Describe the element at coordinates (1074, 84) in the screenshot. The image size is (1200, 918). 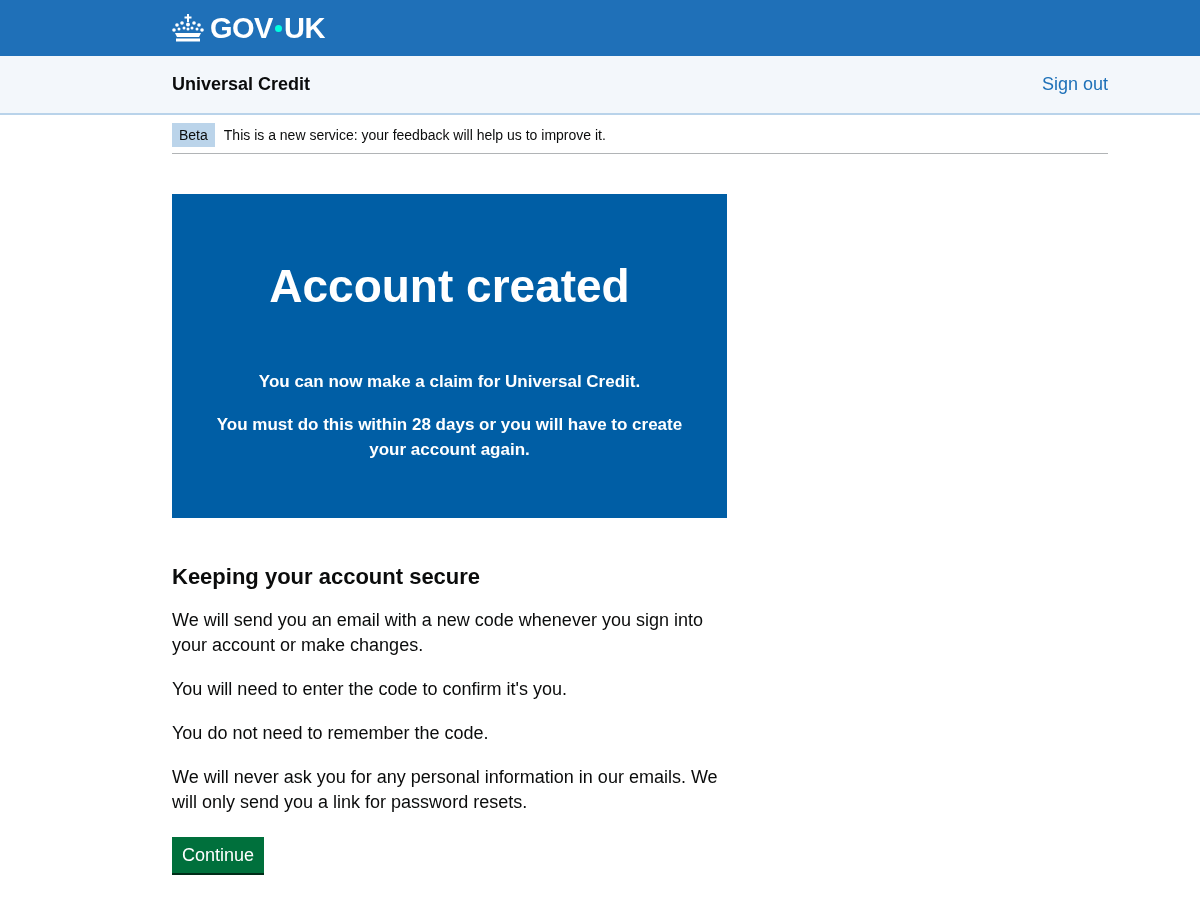
I see `sign-out-link: Sign out` at that location.